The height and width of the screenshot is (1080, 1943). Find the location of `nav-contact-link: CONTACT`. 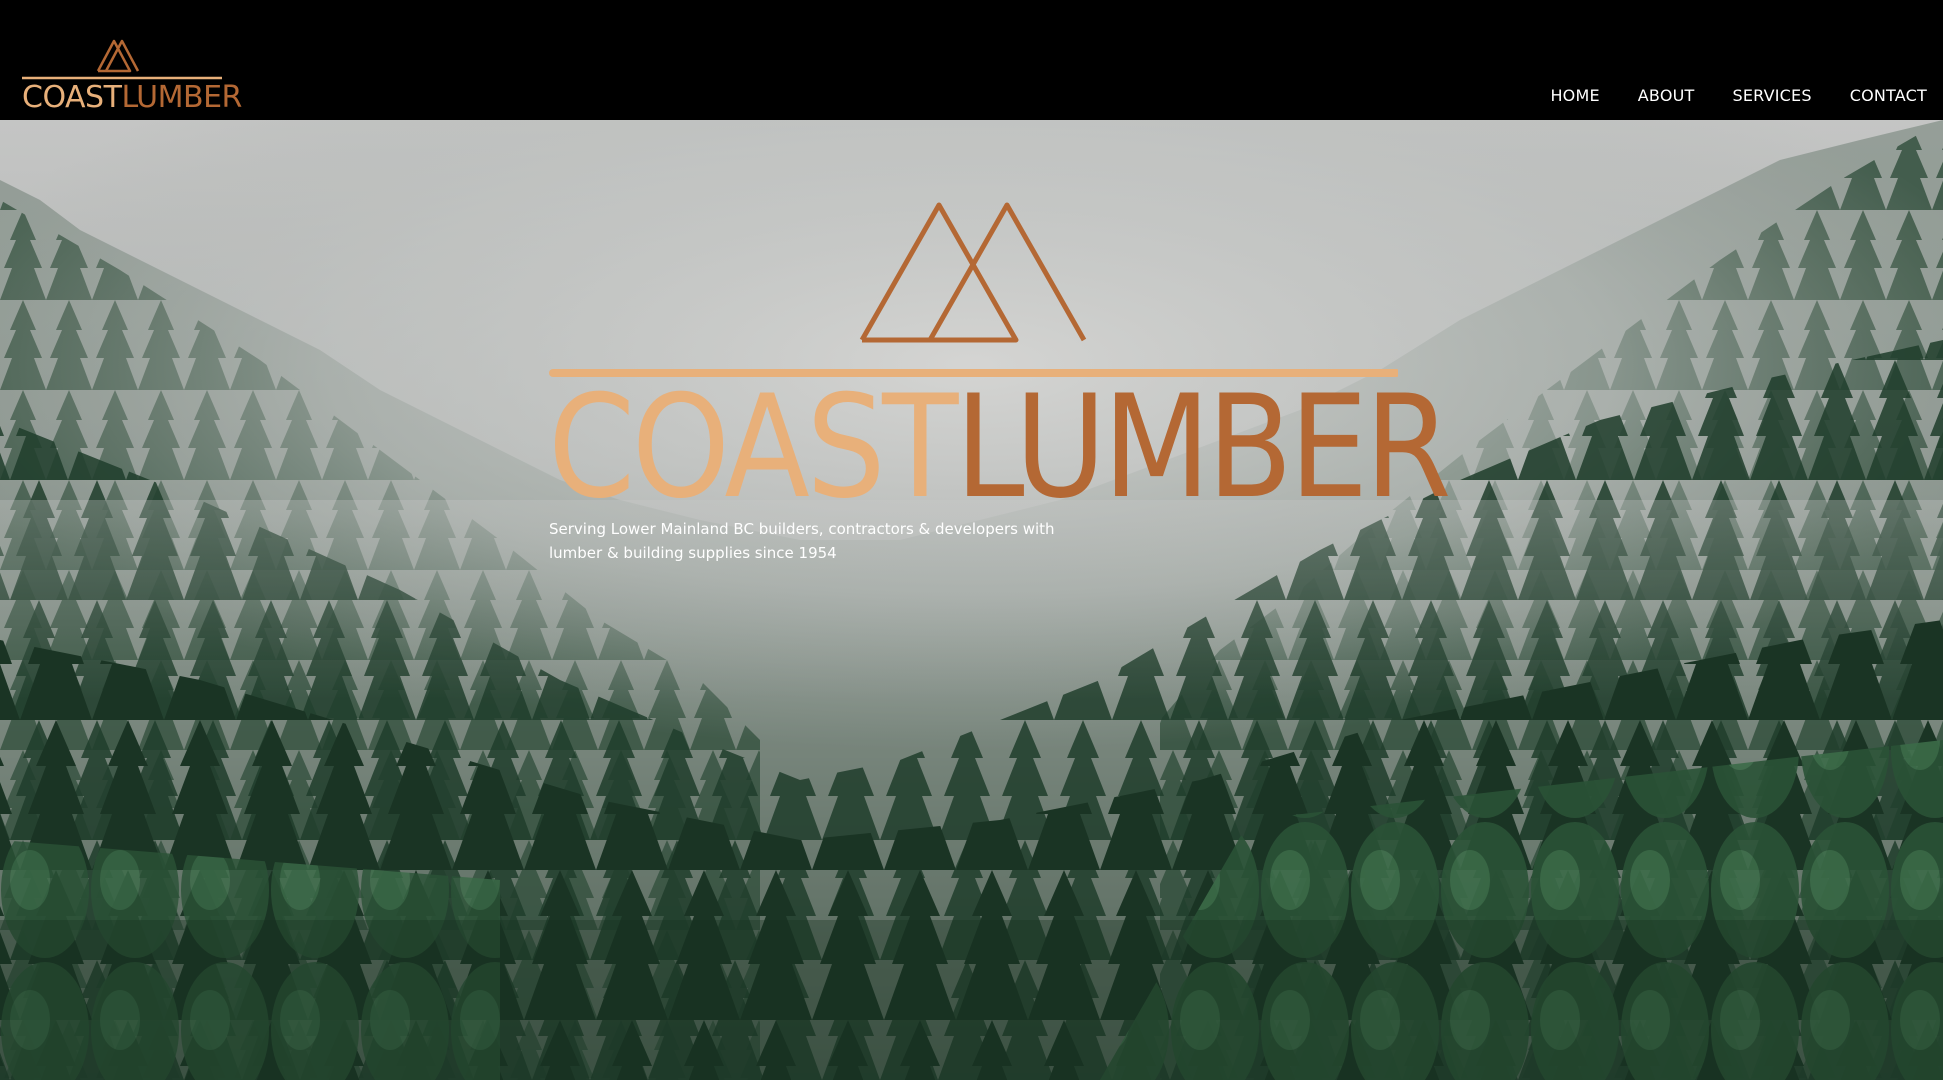

nav-contact-link: CONTACT is located at coordinates (1888, 95).